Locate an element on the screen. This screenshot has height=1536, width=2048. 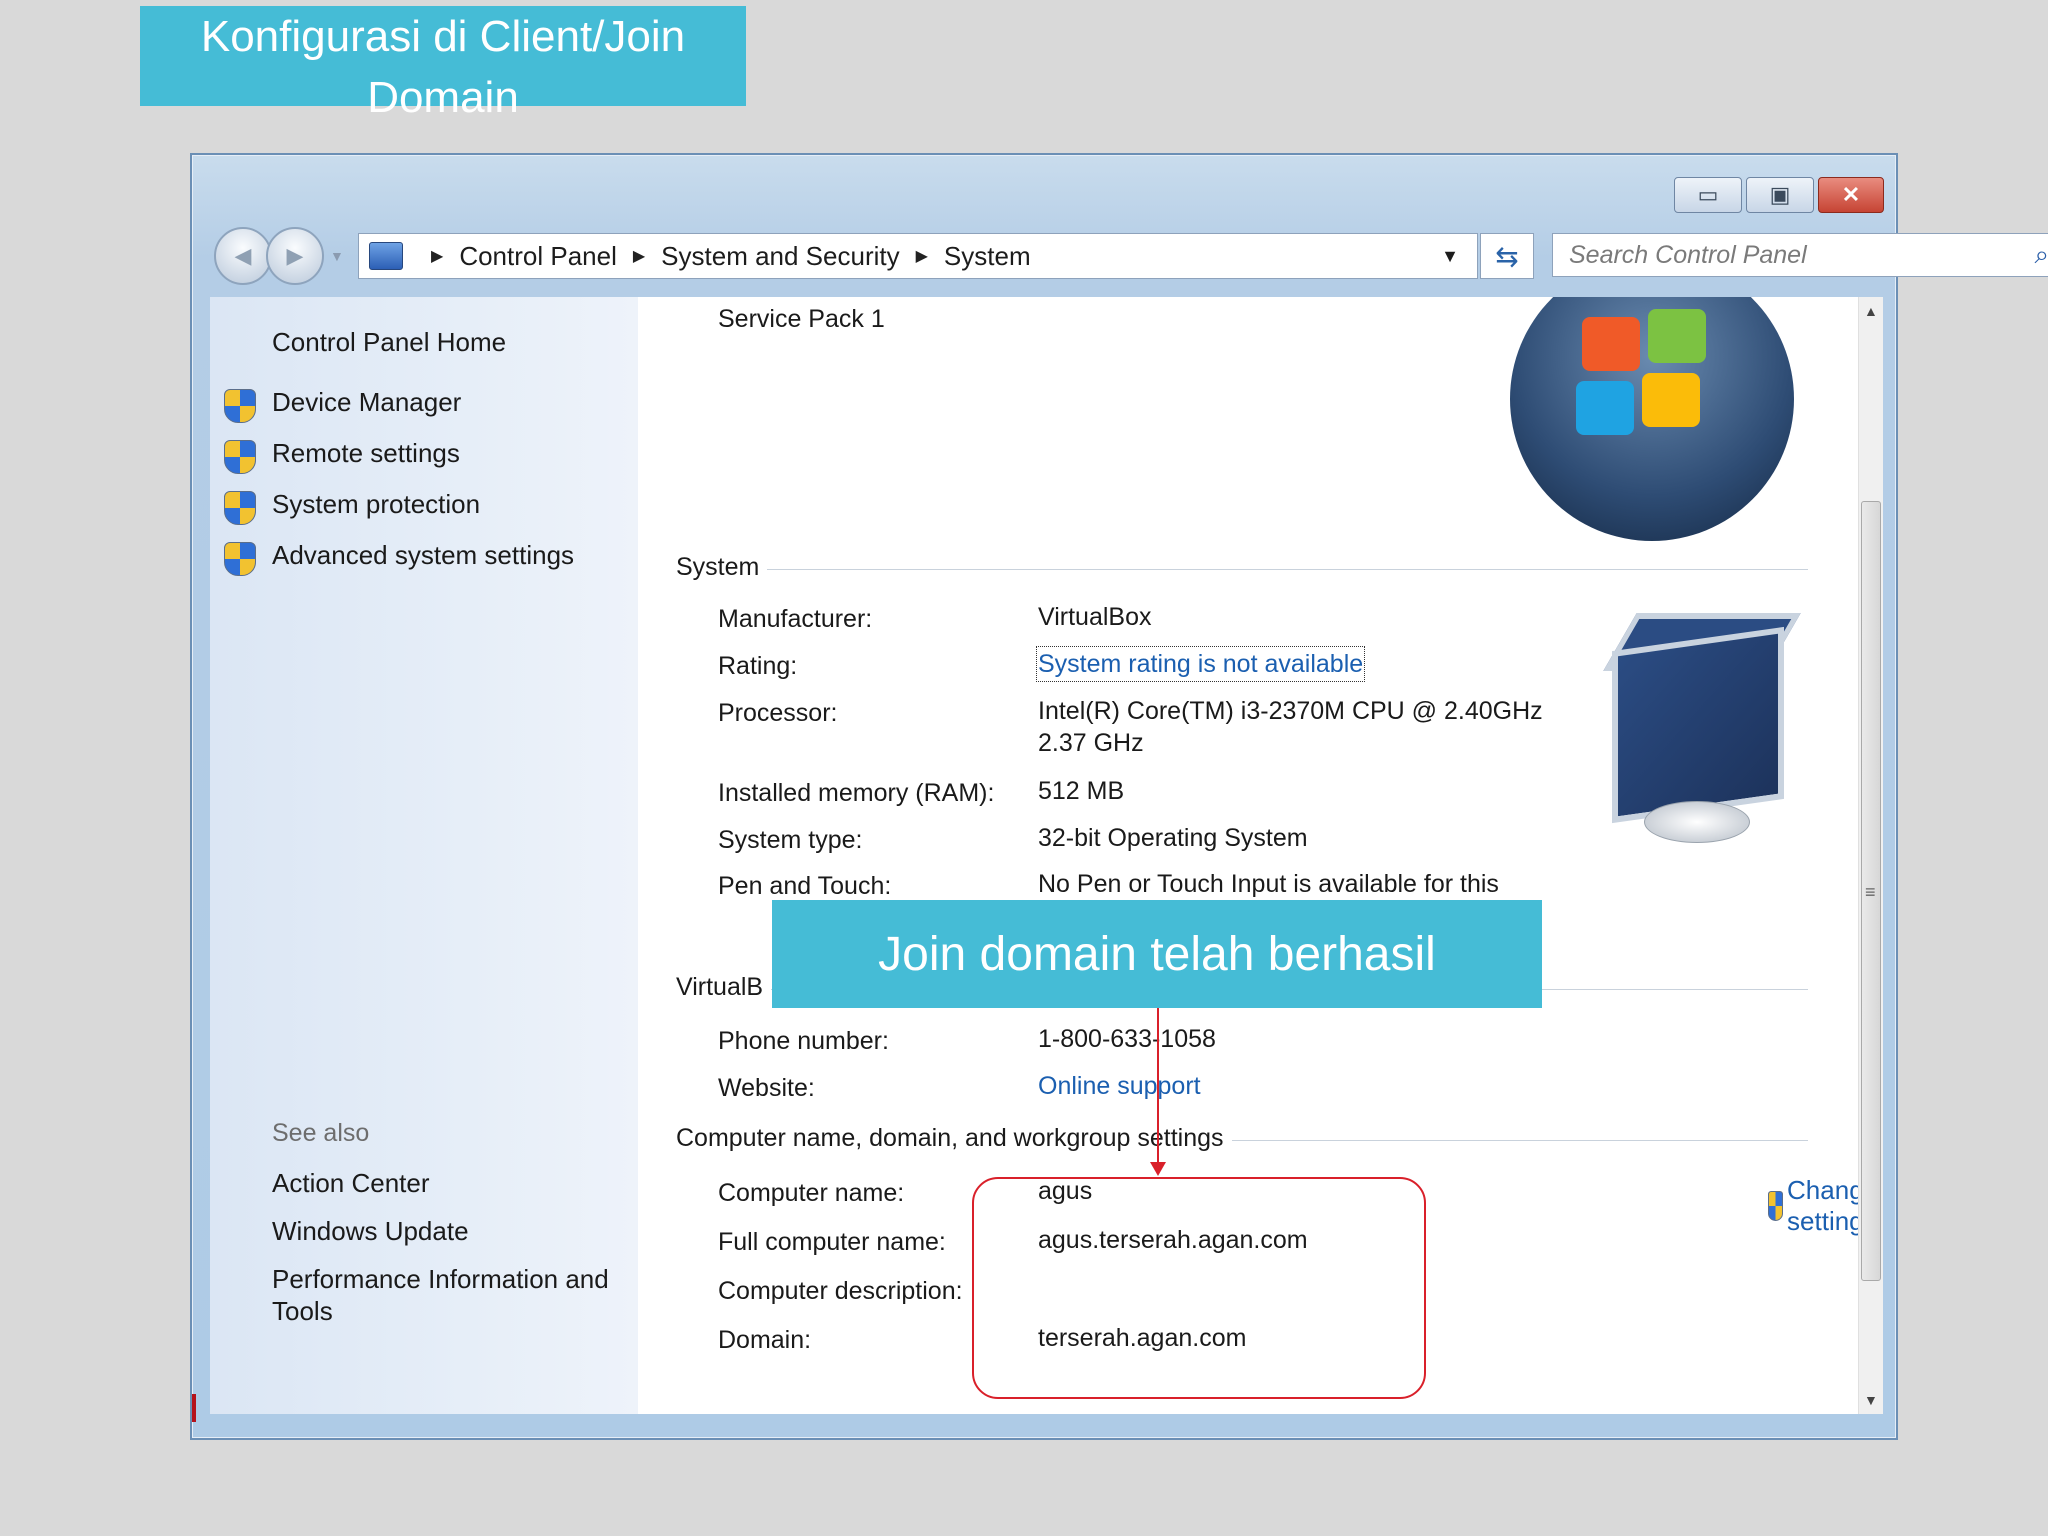
change-settings-label: Change settings is located at coordinates (1822, 1205).